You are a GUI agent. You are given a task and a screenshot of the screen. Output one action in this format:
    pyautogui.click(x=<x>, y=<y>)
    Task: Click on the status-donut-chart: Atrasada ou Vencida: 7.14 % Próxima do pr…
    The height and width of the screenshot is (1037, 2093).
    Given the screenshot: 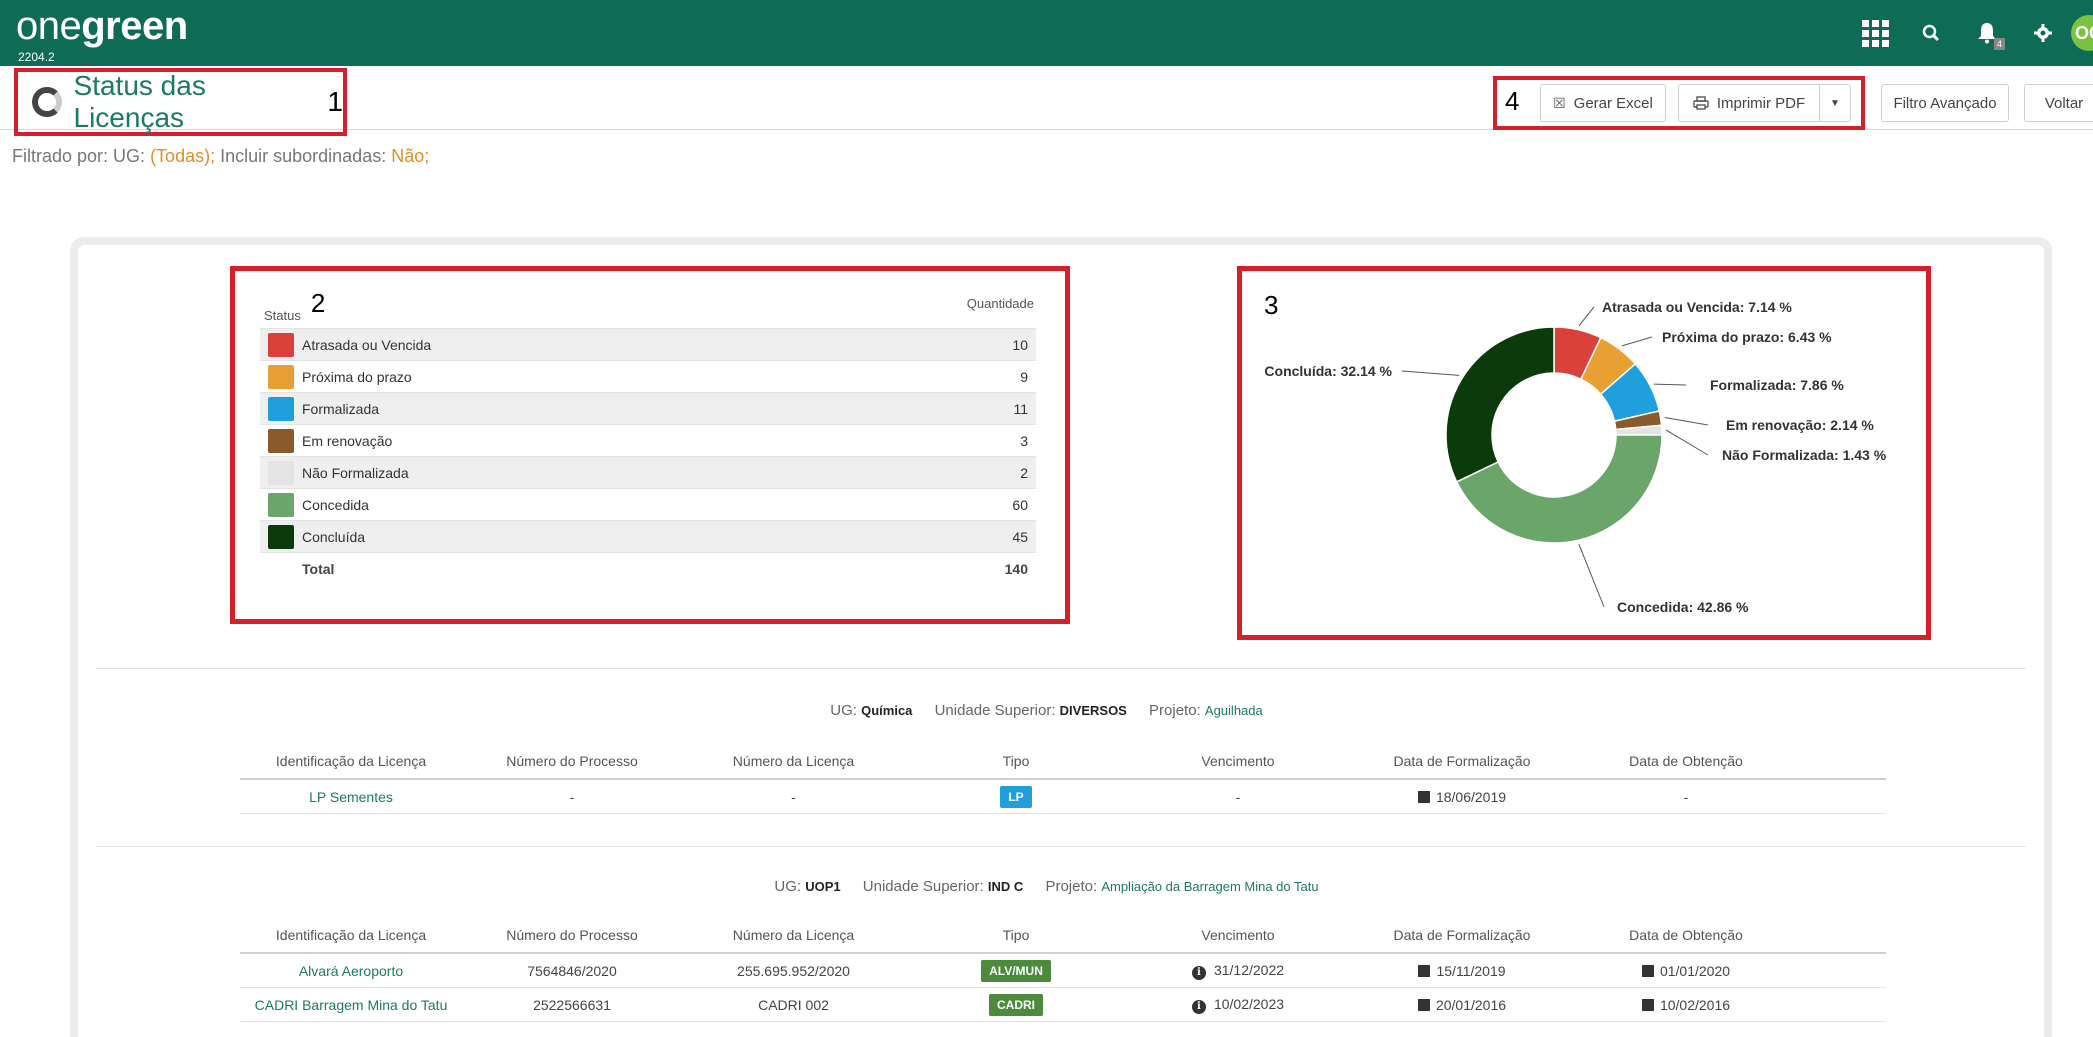 What is the action you would take?
    pyautogui.click(x=1575, y=457)
    